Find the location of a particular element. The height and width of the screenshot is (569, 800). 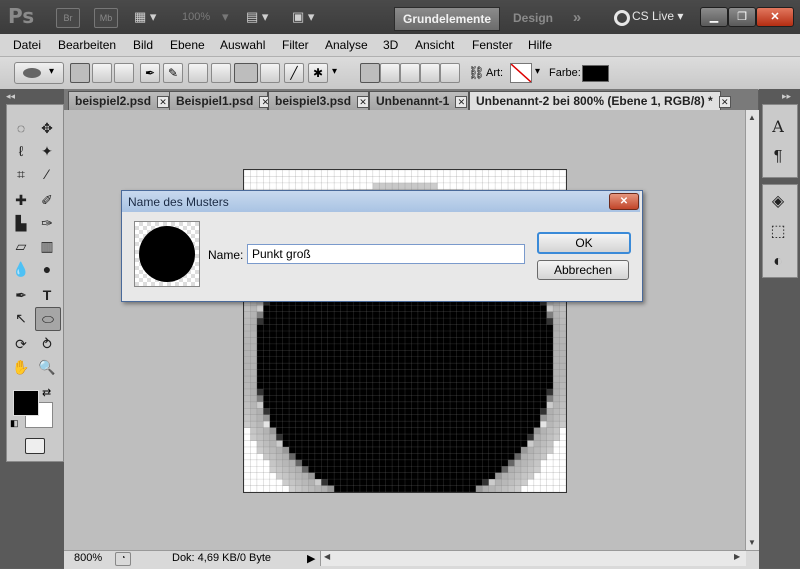

mini-bridge-button: Mb is located at coordinates (106, 18).